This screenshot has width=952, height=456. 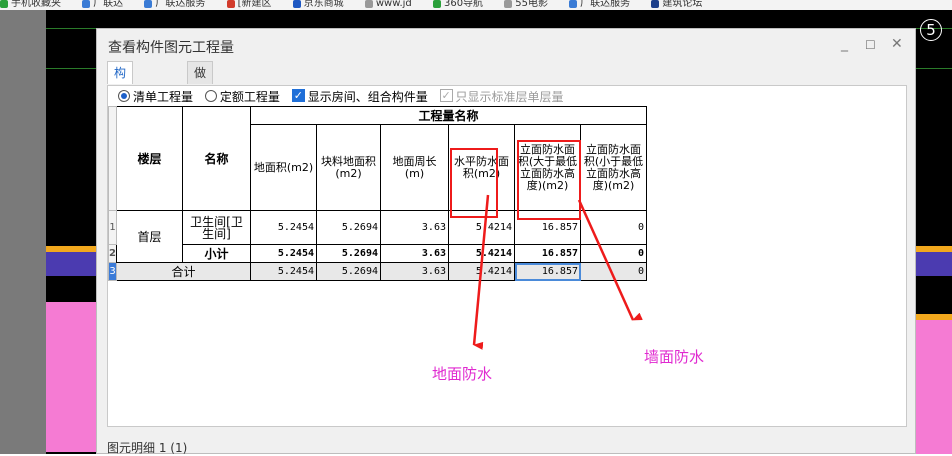 What do you see at coordinates (610, 260) in the screenshot?
I see `arrow-wall` at bounding box center [610, 260].